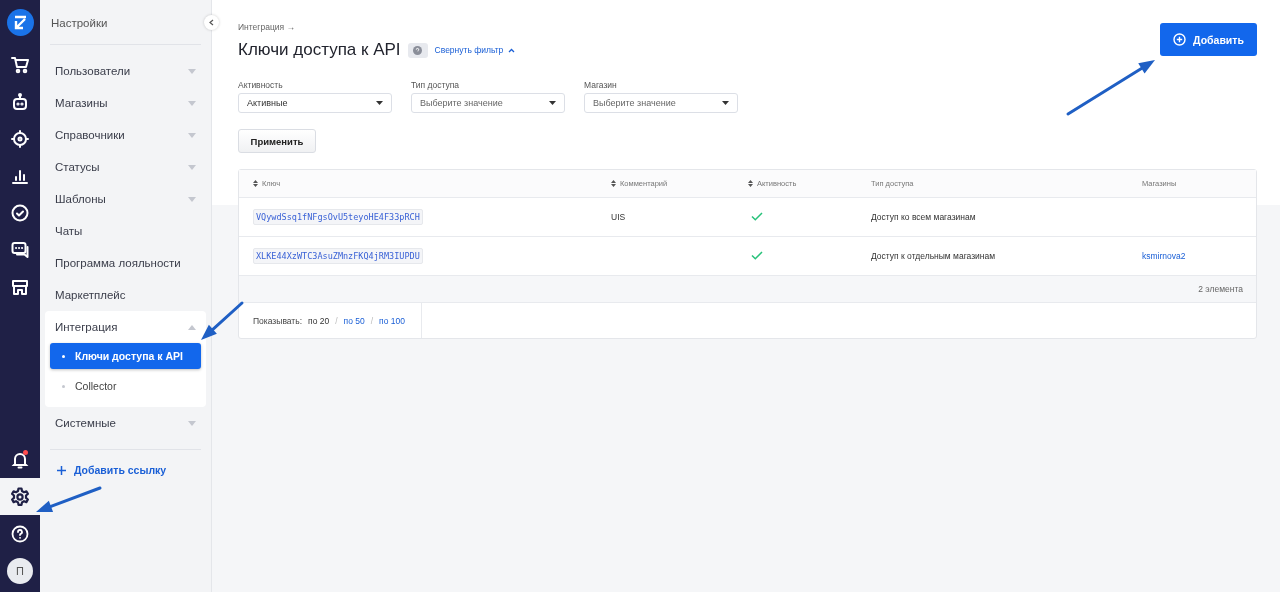 This screenshot has width=1280, height=592. What do you see at coordinates (319, 320) in the screenshot?
I see `page-size-option: по 20` at bounding box center [319, 320].